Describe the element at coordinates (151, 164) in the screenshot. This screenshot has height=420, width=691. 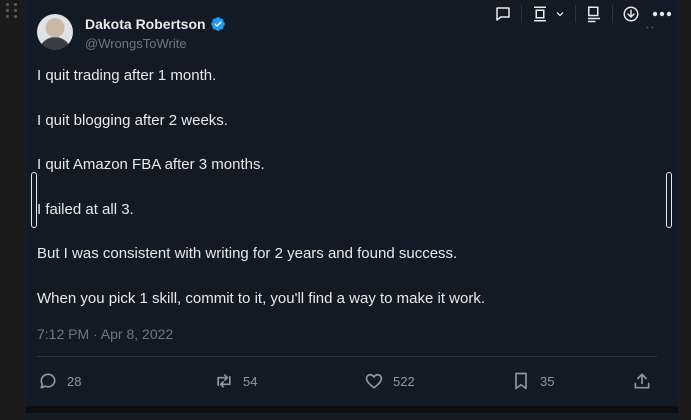
I see `tweet-line: I quit Amazon FBA after 3 months.` at that location.